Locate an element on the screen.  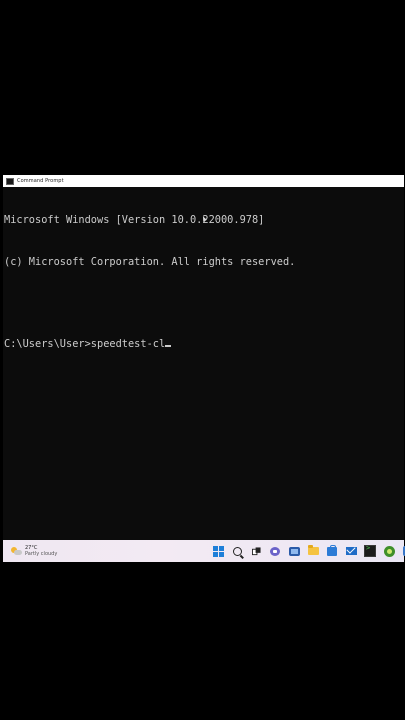
weather-widget: 27°C Partly cloudy is located at coordinates (51, 551).